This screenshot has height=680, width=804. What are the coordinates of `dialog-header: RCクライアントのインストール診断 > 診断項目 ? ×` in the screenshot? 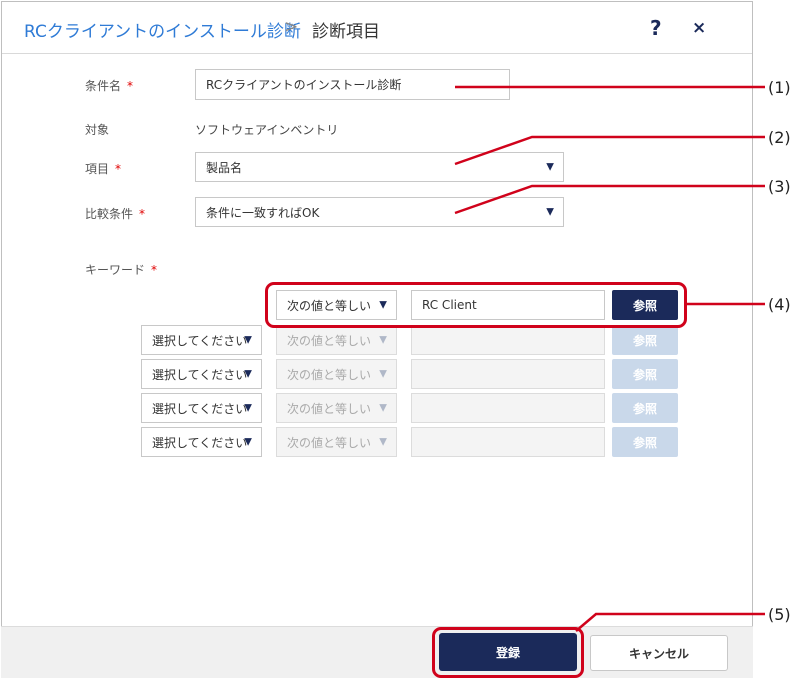 It's located at (377, 28).